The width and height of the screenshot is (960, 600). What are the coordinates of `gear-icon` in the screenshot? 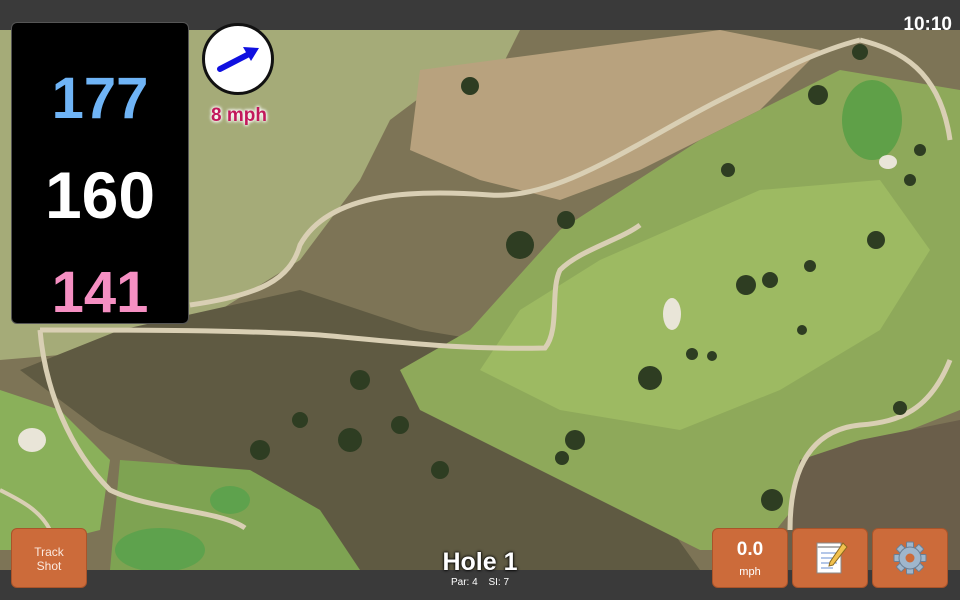 It's located at (910, 558).